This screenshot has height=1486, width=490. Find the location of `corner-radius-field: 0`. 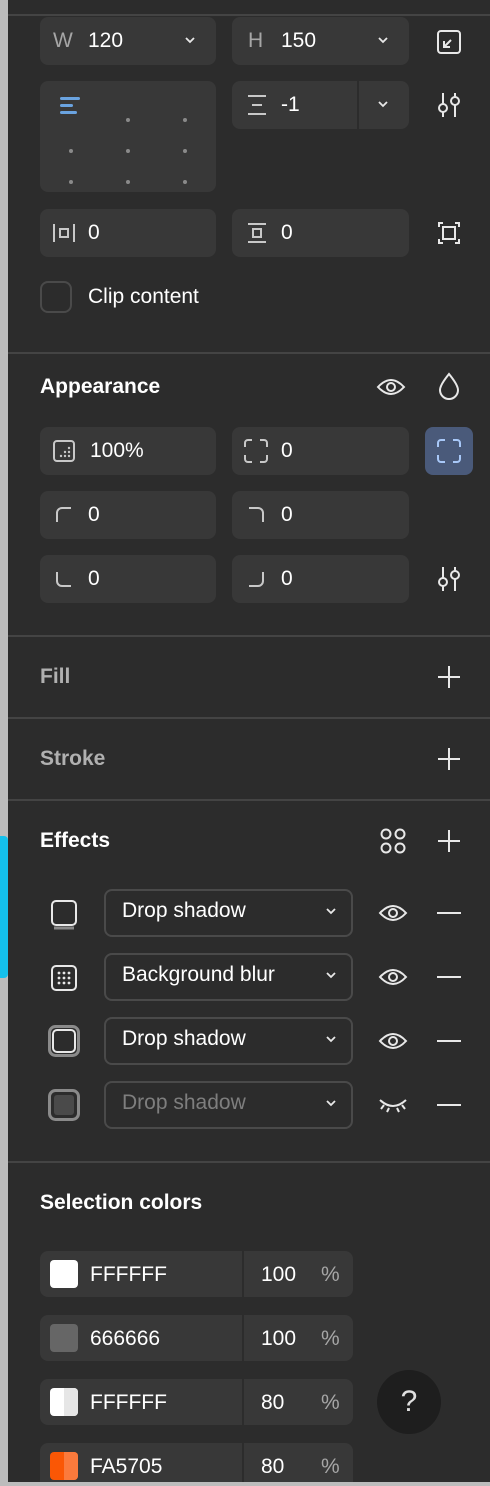

corner-radius-field: 0 is located at coordinates (320, 451).